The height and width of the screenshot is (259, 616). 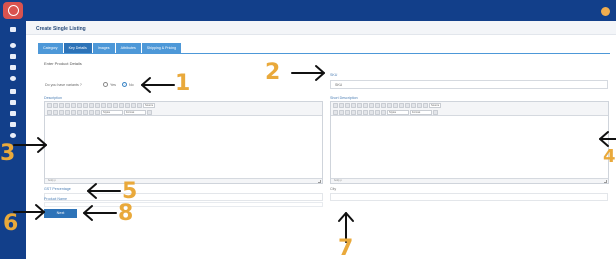 What do you see at coordinates (273, 72) in the screenshot?
I see `annotation-2: 2` at bounding box center [273, 72].